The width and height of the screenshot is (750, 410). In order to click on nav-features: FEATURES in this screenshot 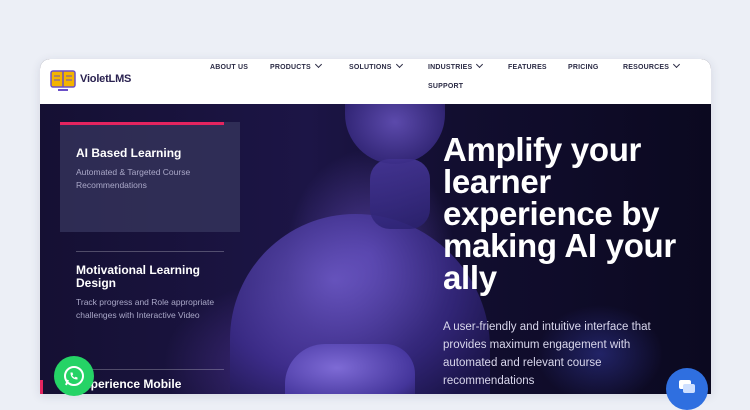, I will do `click(527, 67)`.